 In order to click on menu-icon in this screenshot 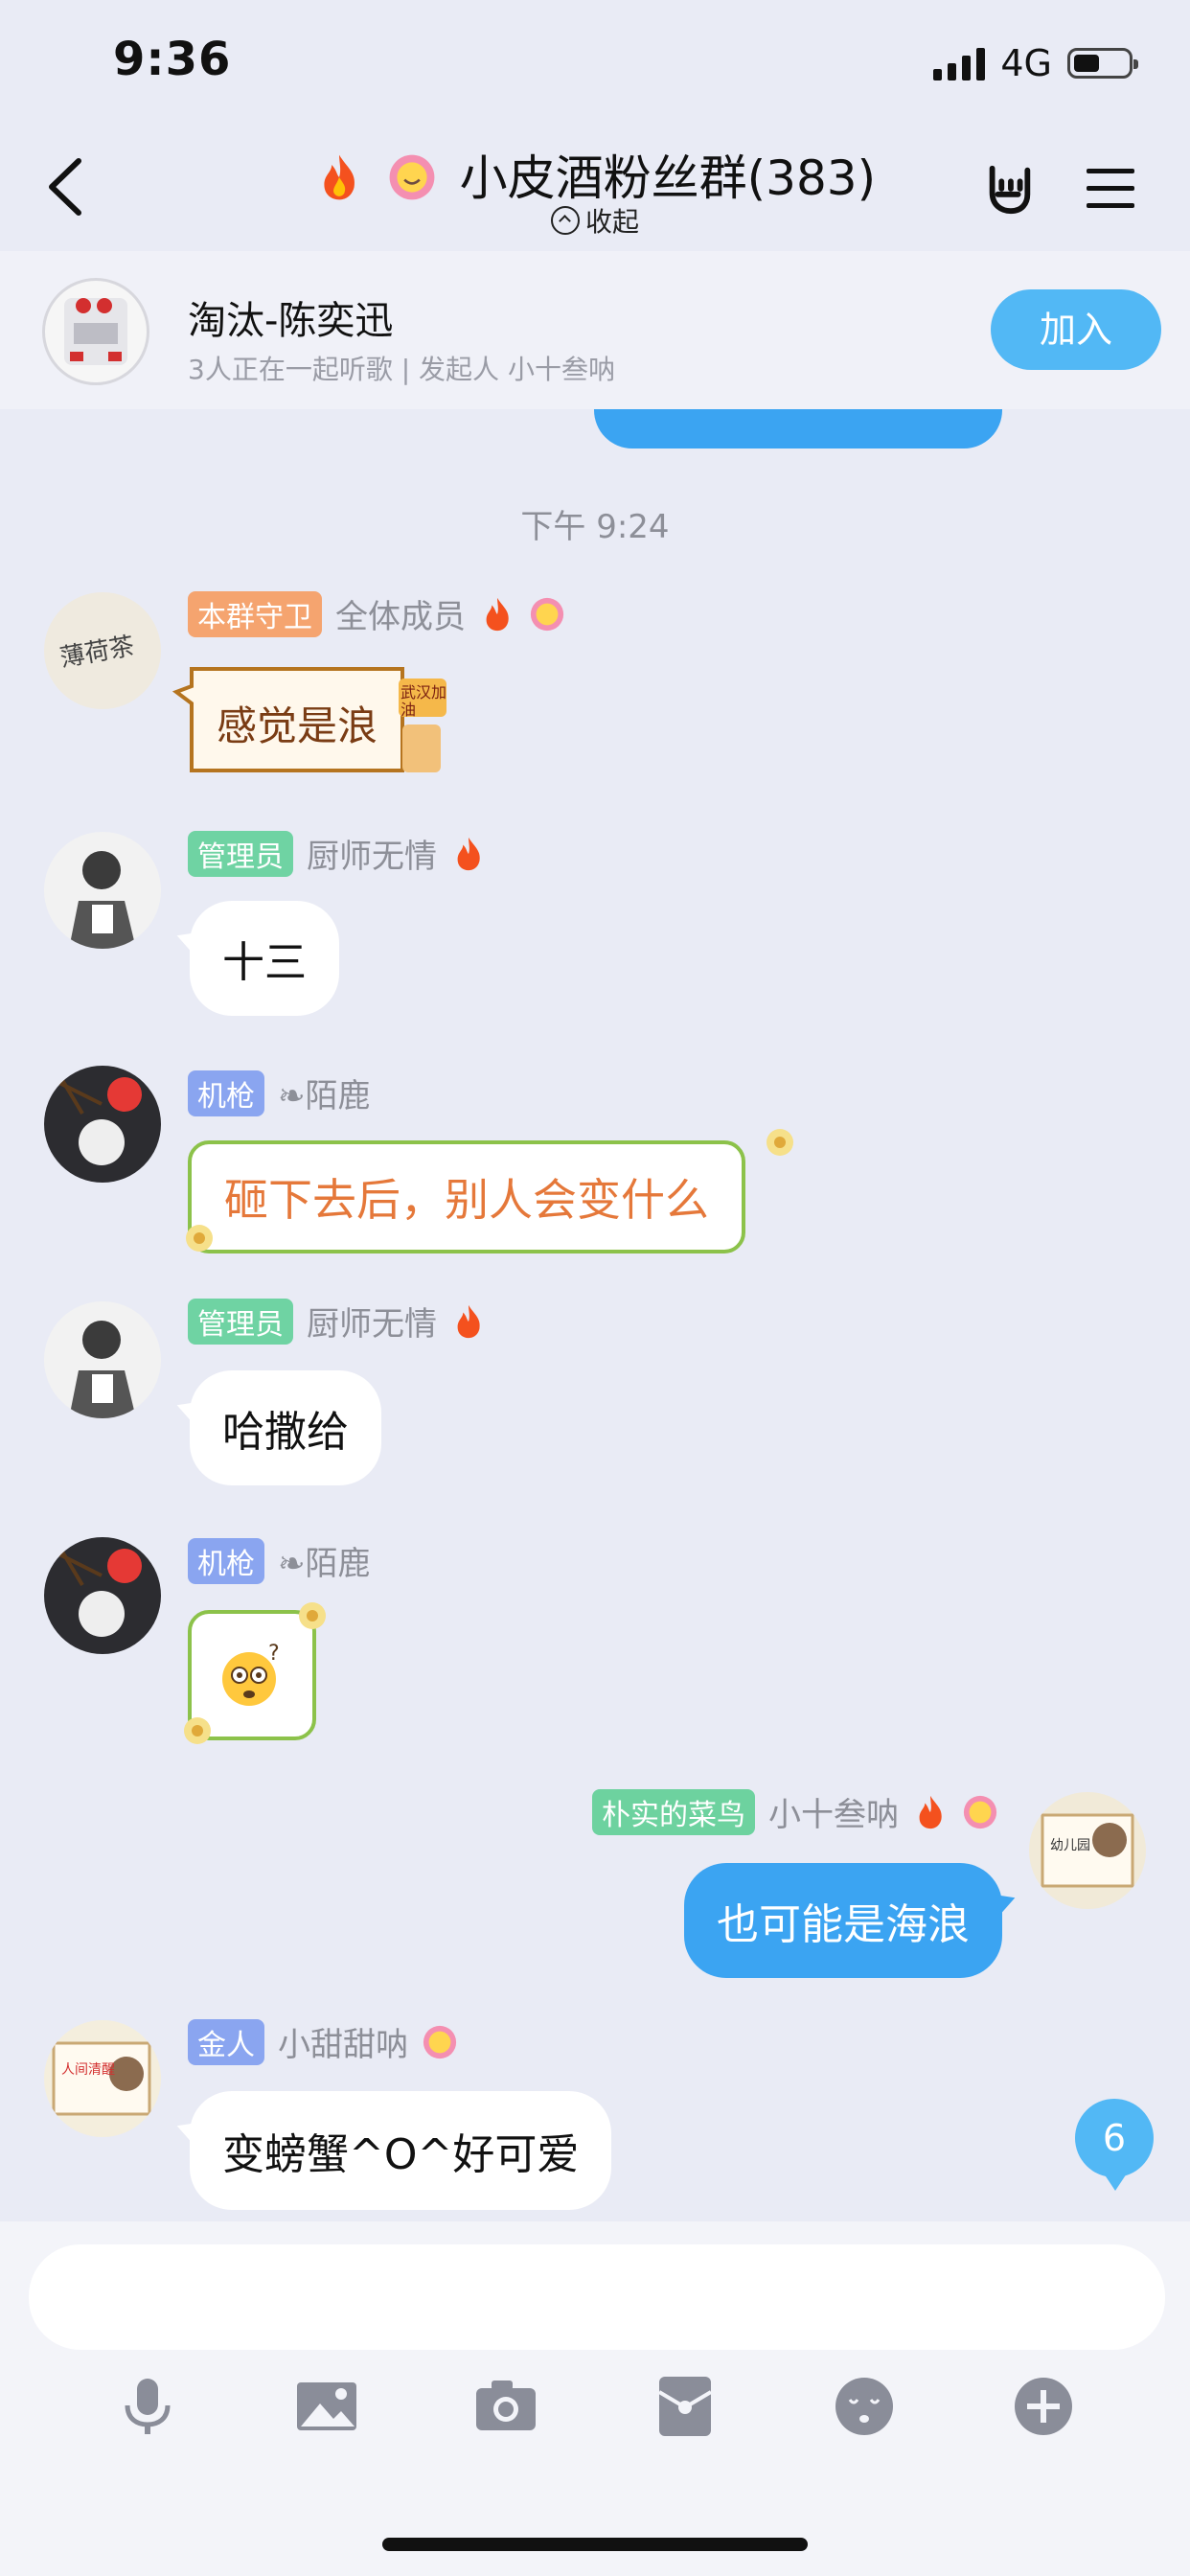, I will do `click(1110, 188)`.